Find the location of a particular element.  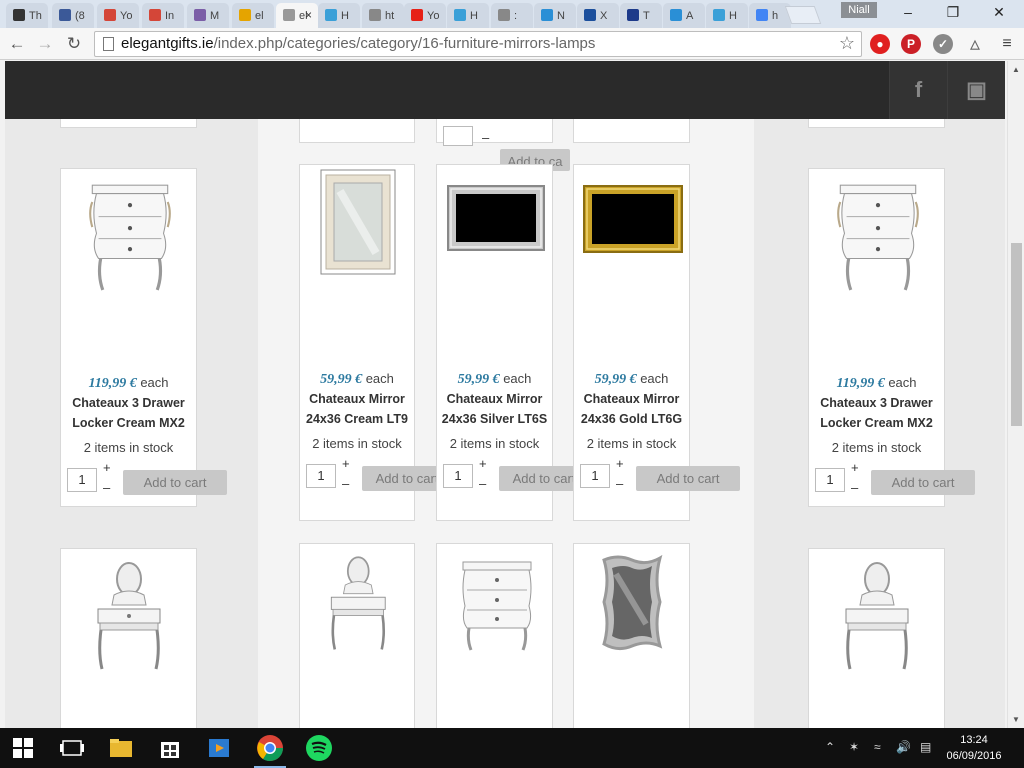

chrome-menu-icon: ≡ is located at coordinates (1007, 44).